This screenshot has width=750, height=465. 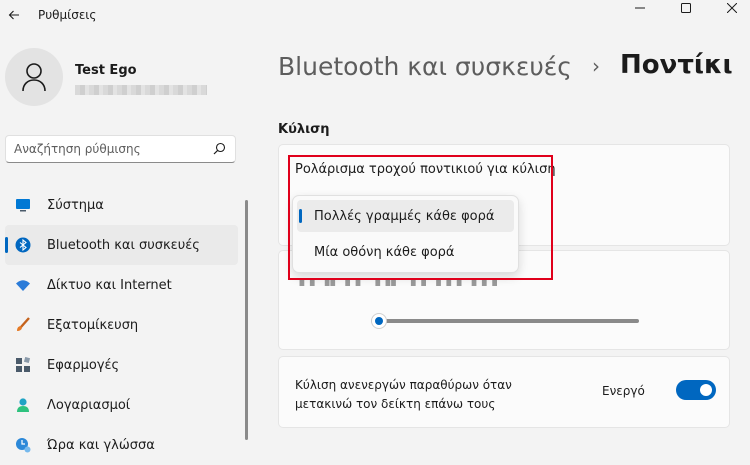 I want to click on account-icon, so click(x=23, y=405).